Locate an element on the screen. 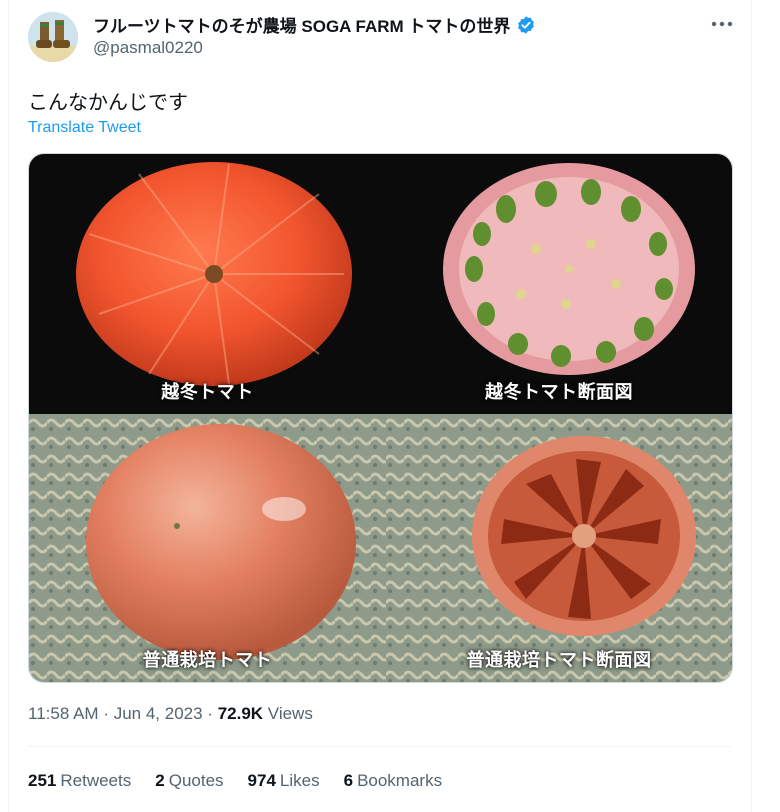 The image size is (780, 812). avatar-boots-icon is located at coordinates (53, 37).